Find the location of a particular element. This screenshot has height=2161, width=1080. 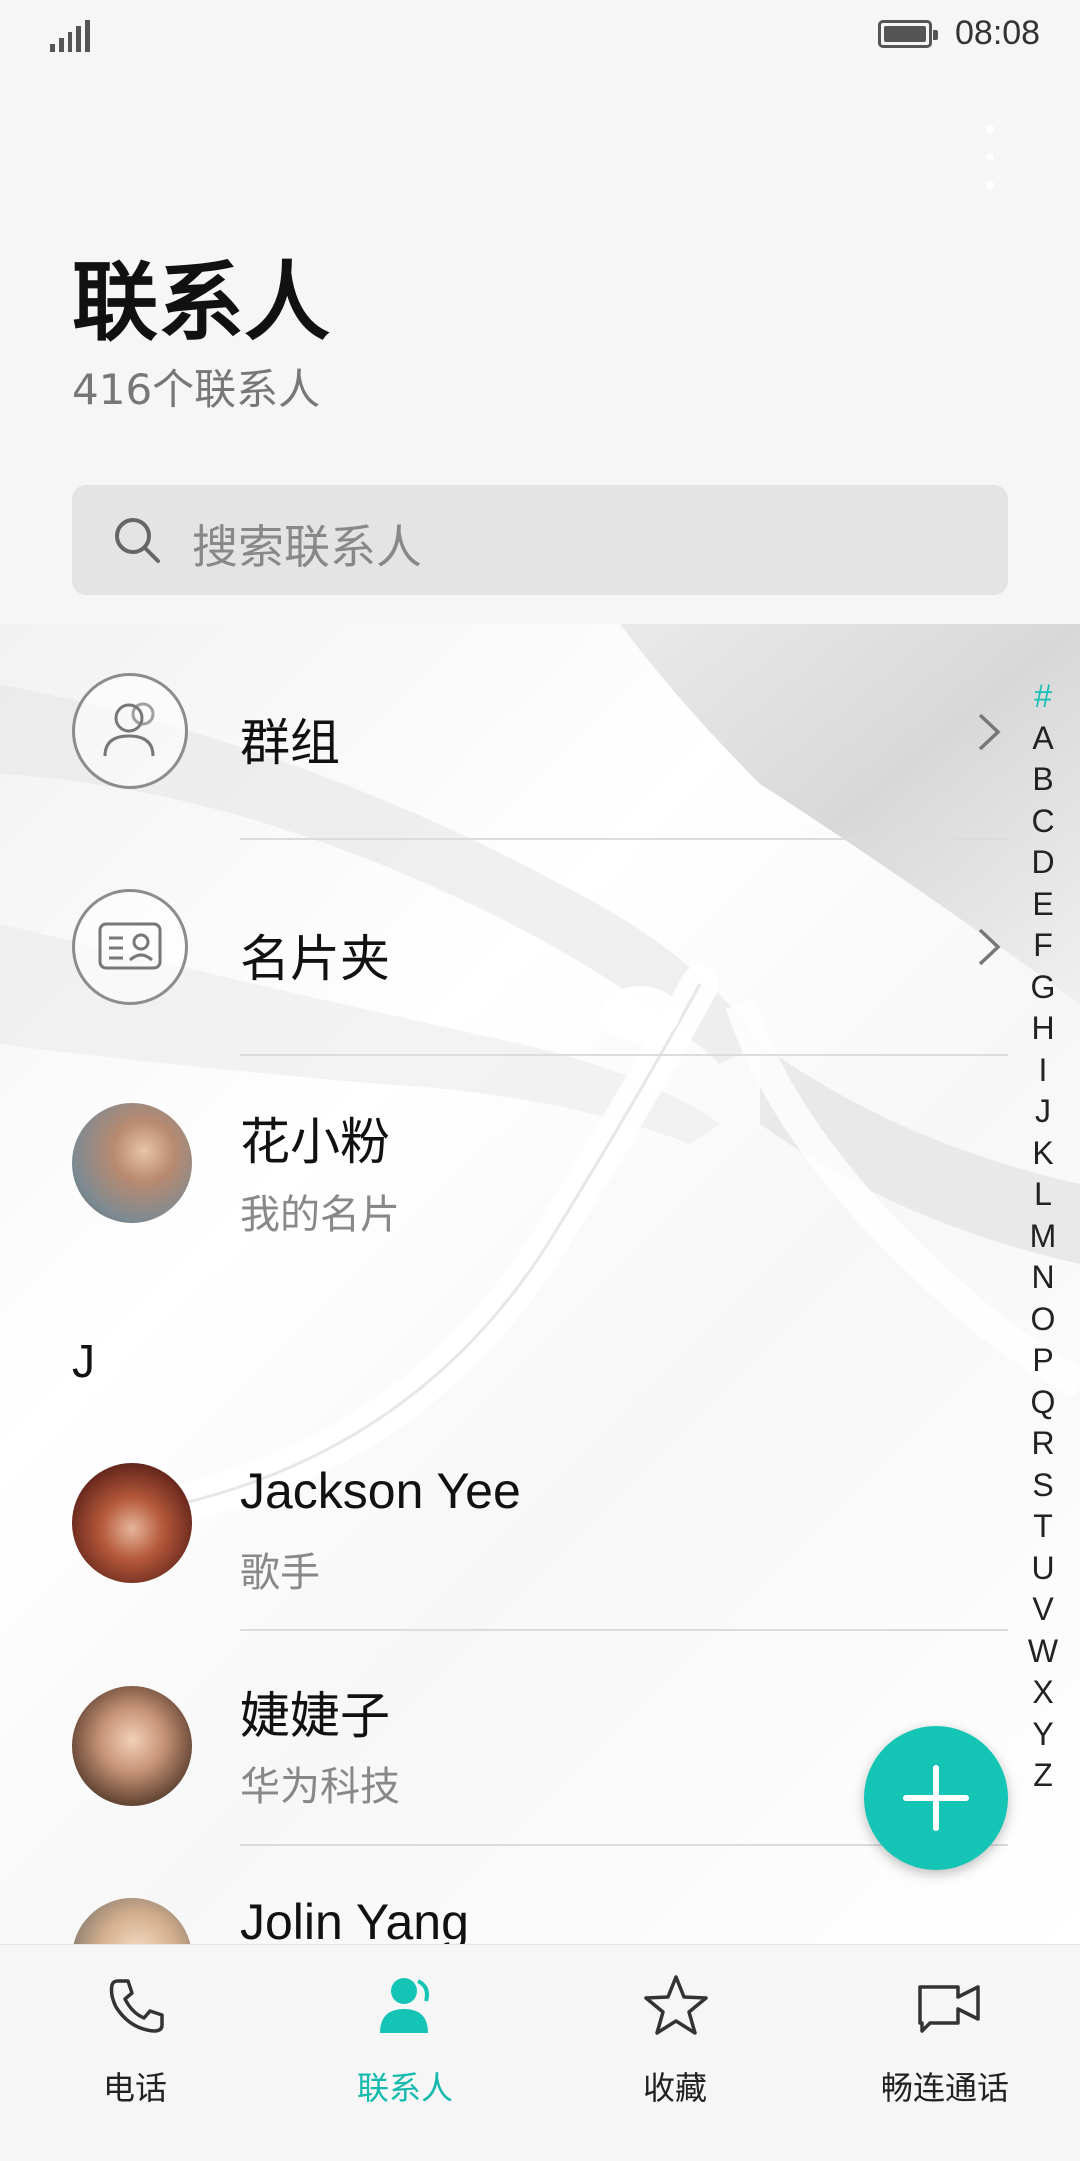

alphabet-index-letter: T is located at coordinates (1043, 1527).